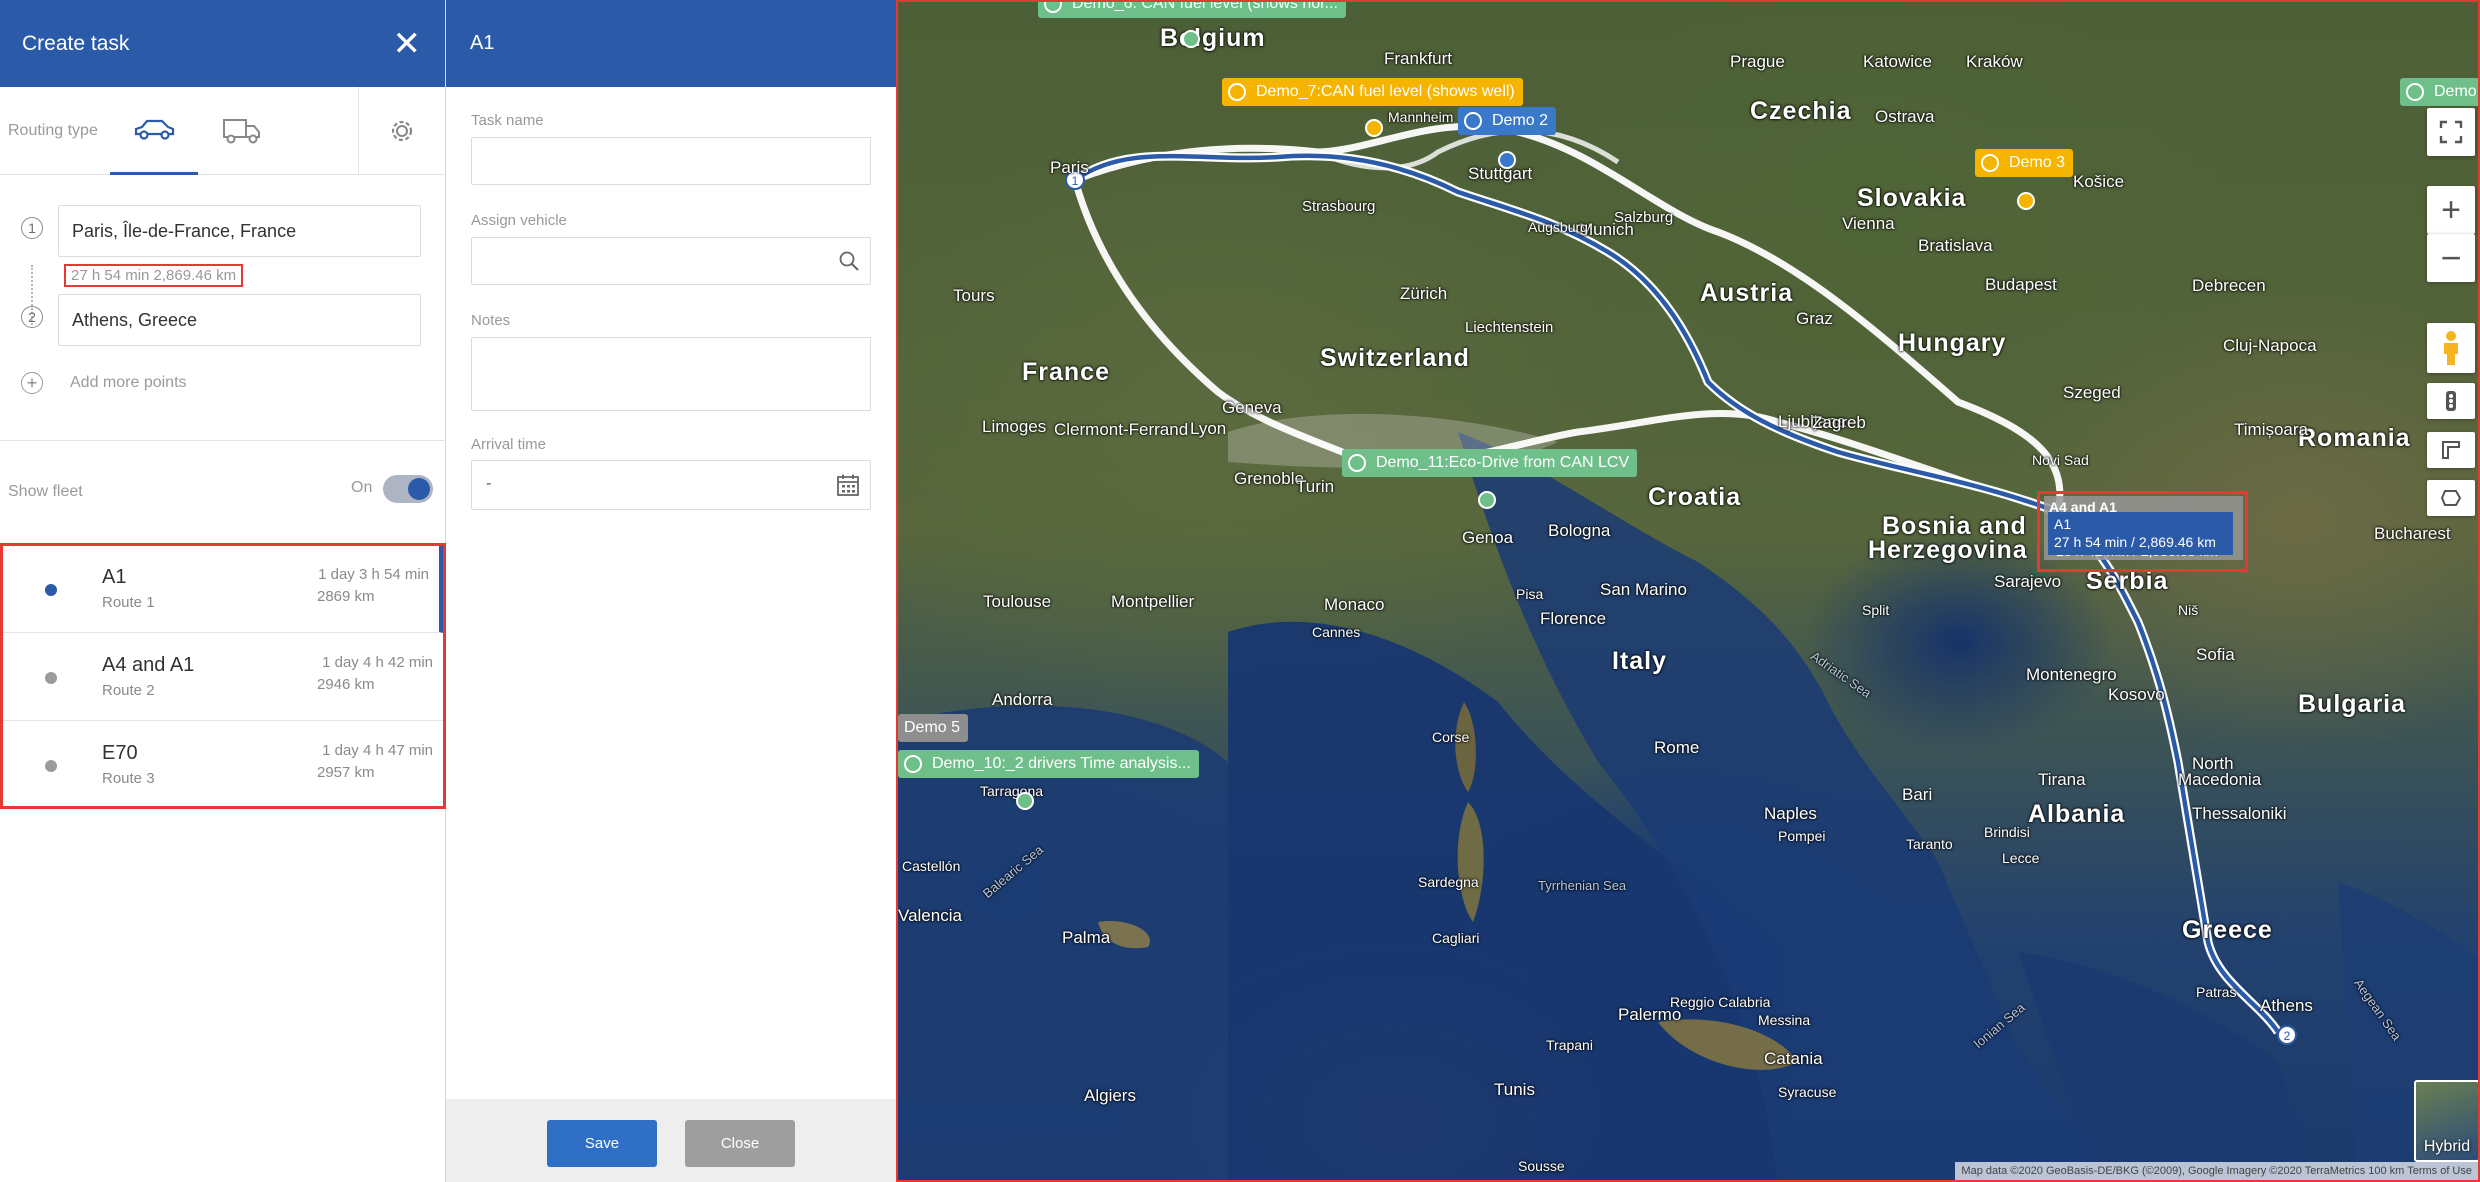 This screenshot has height=1182, width=2480. Describe the element at coordinates (1315, 486) in the screenshot. I see `map-label-city: Turin` at that location.